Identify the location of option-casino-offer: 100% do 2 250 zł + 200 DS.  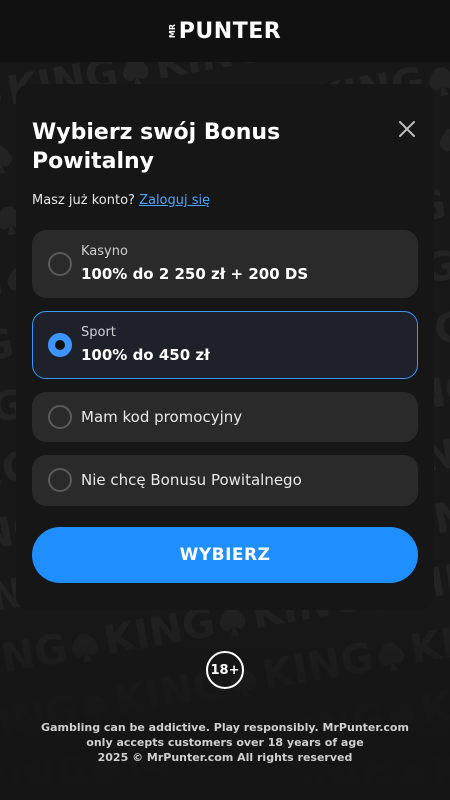
(195, 274).